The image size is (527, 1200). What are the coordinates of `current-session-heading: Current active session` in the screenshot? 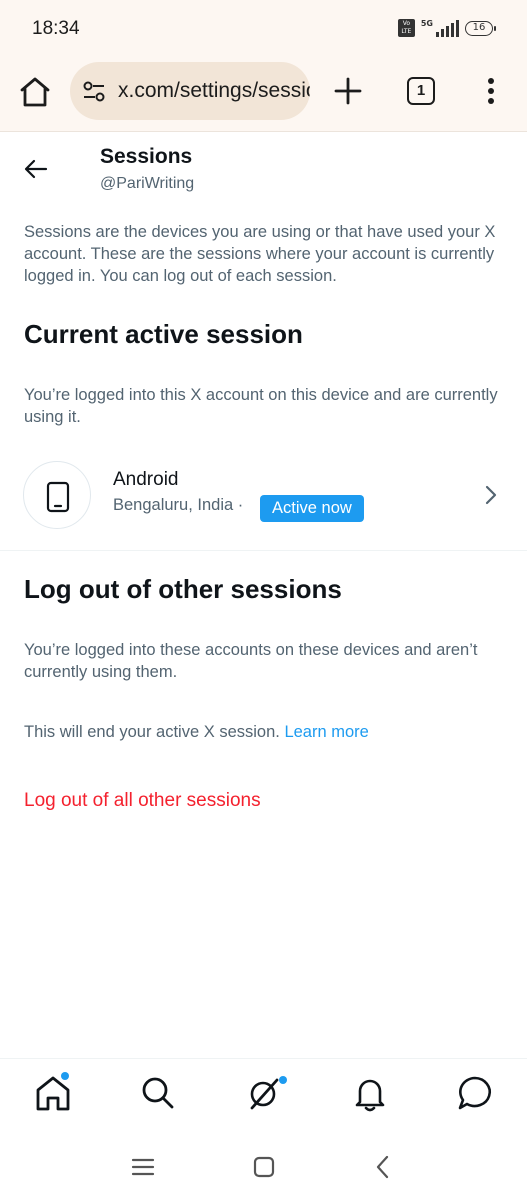 It's located at (163, 334).